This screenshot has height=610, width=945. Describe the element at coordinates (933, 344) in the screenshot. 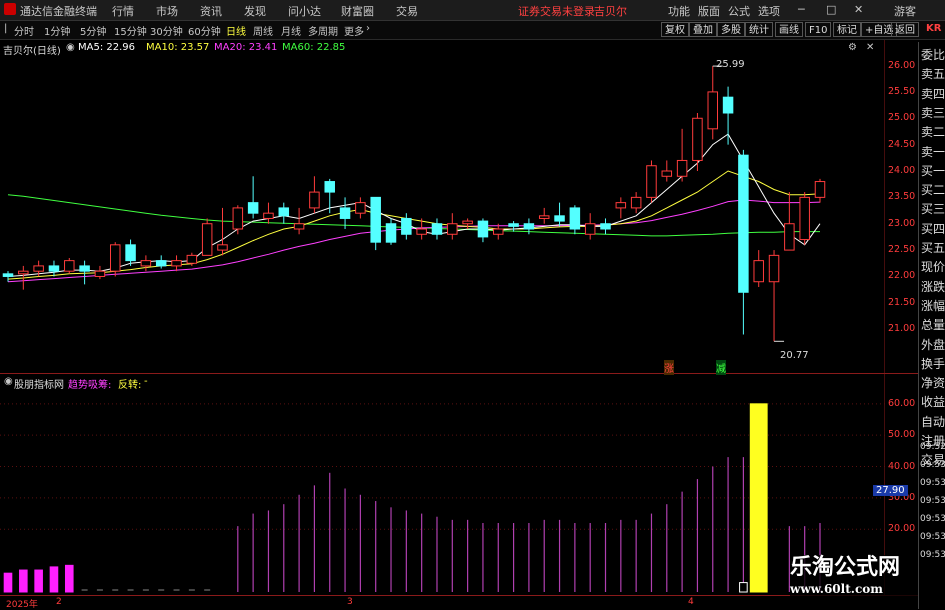

I see `side-panel-item: 外盘` at that location.